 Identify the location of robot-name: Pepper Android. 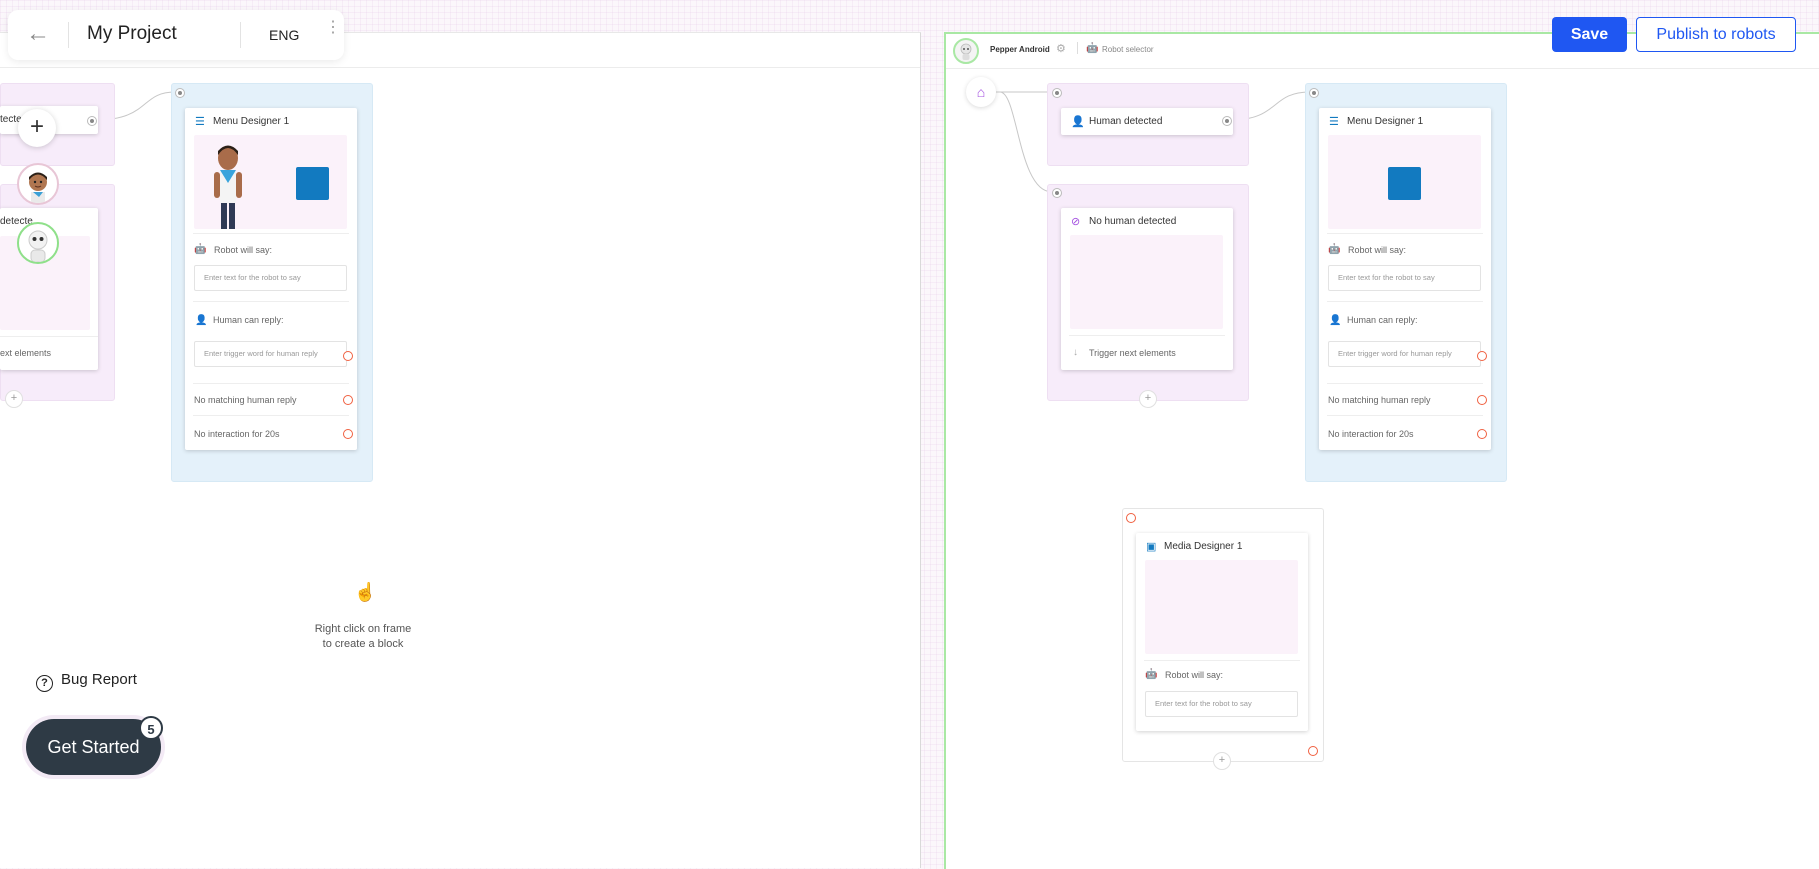
(1020, 49).